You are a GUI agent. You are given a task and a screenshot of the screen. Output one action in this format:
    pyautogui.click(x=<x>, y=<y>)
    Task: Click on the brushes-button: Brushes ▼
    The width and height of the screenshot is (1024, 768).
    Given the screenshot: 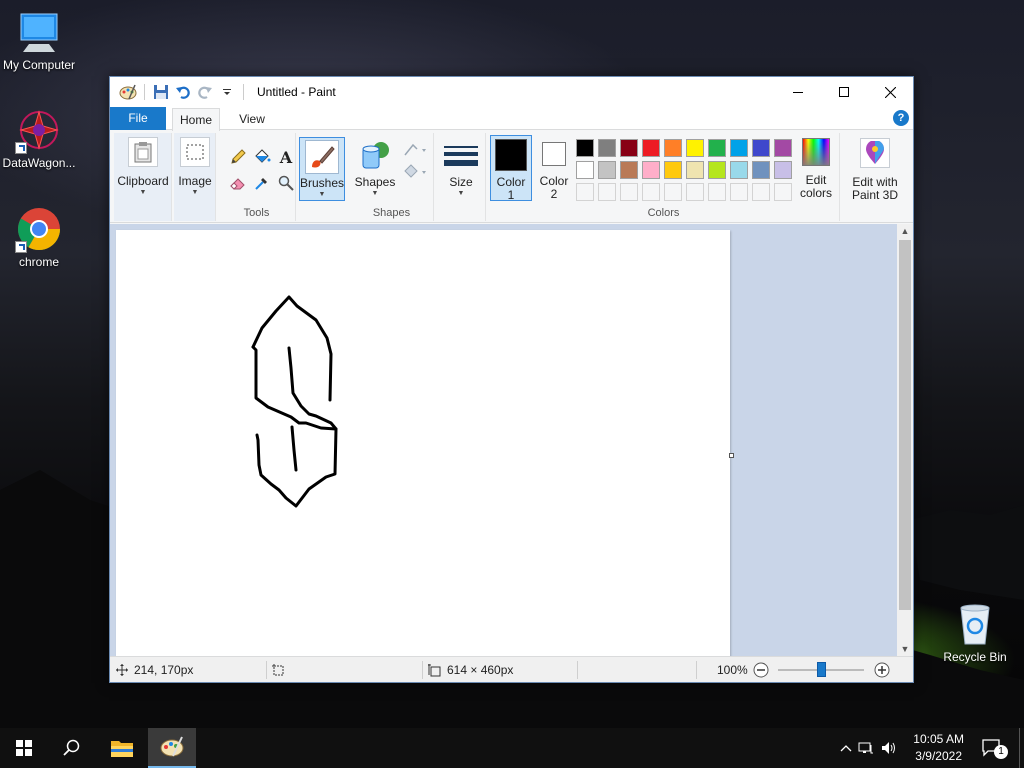 What is the action you would take?
    pyautogui.click(x=322, y=169)
    